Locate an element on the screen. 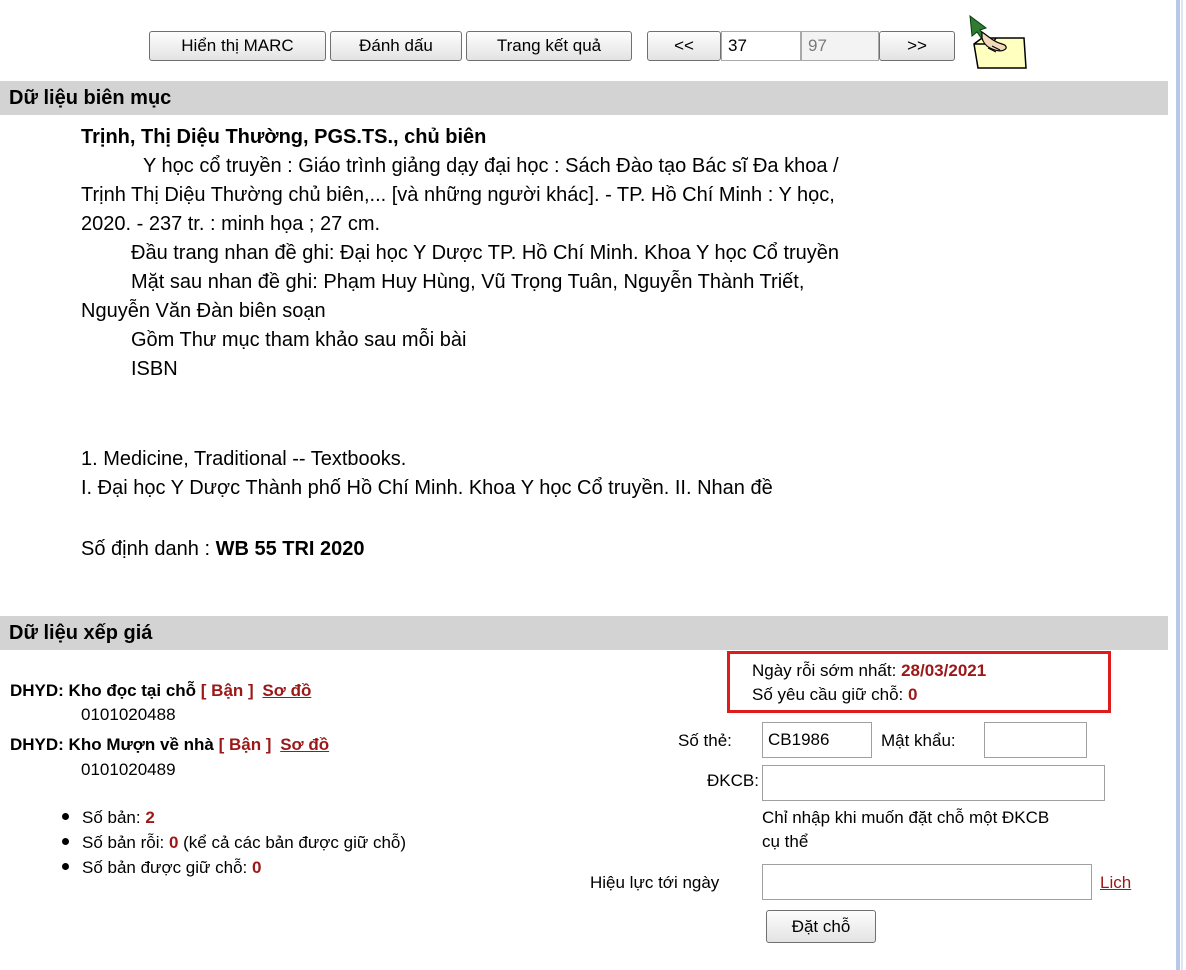  free-copies-label: Số bản rỗi: is located at coordinates (125, 842).